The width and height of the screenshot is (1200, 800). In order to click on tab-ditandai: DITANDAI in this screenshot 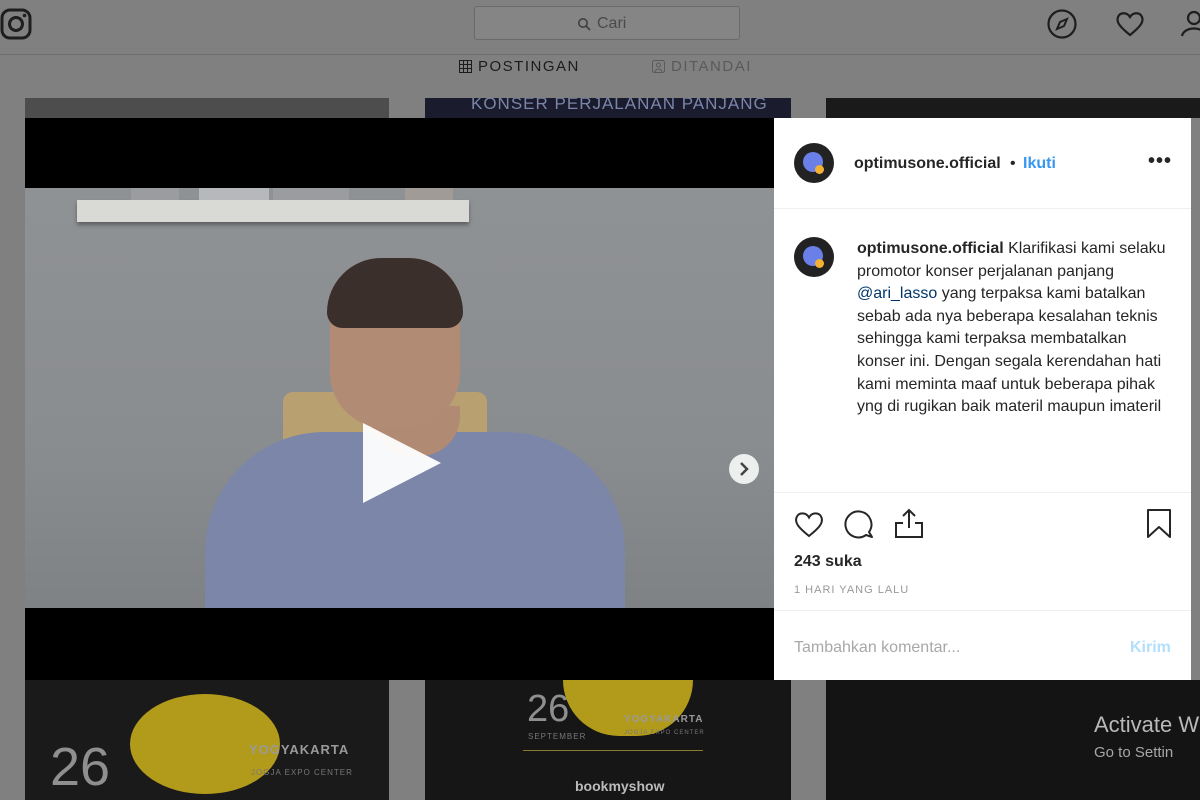, I will do `click(702, 66)`.